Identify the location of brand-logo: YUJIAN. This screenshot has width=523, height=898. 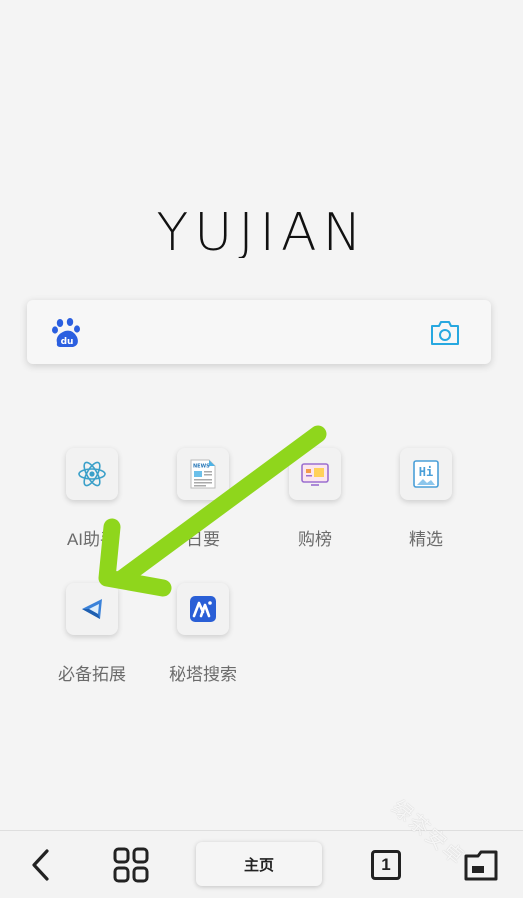
(261, 228).